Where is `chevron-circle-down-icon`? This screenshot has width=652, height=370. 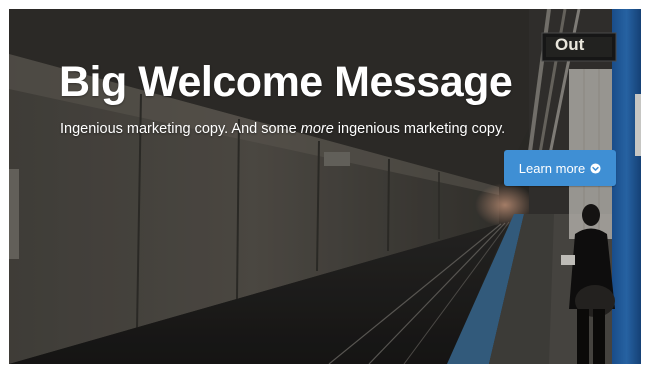
chevron-circle-down-icon is located at coordinates (595, 168).